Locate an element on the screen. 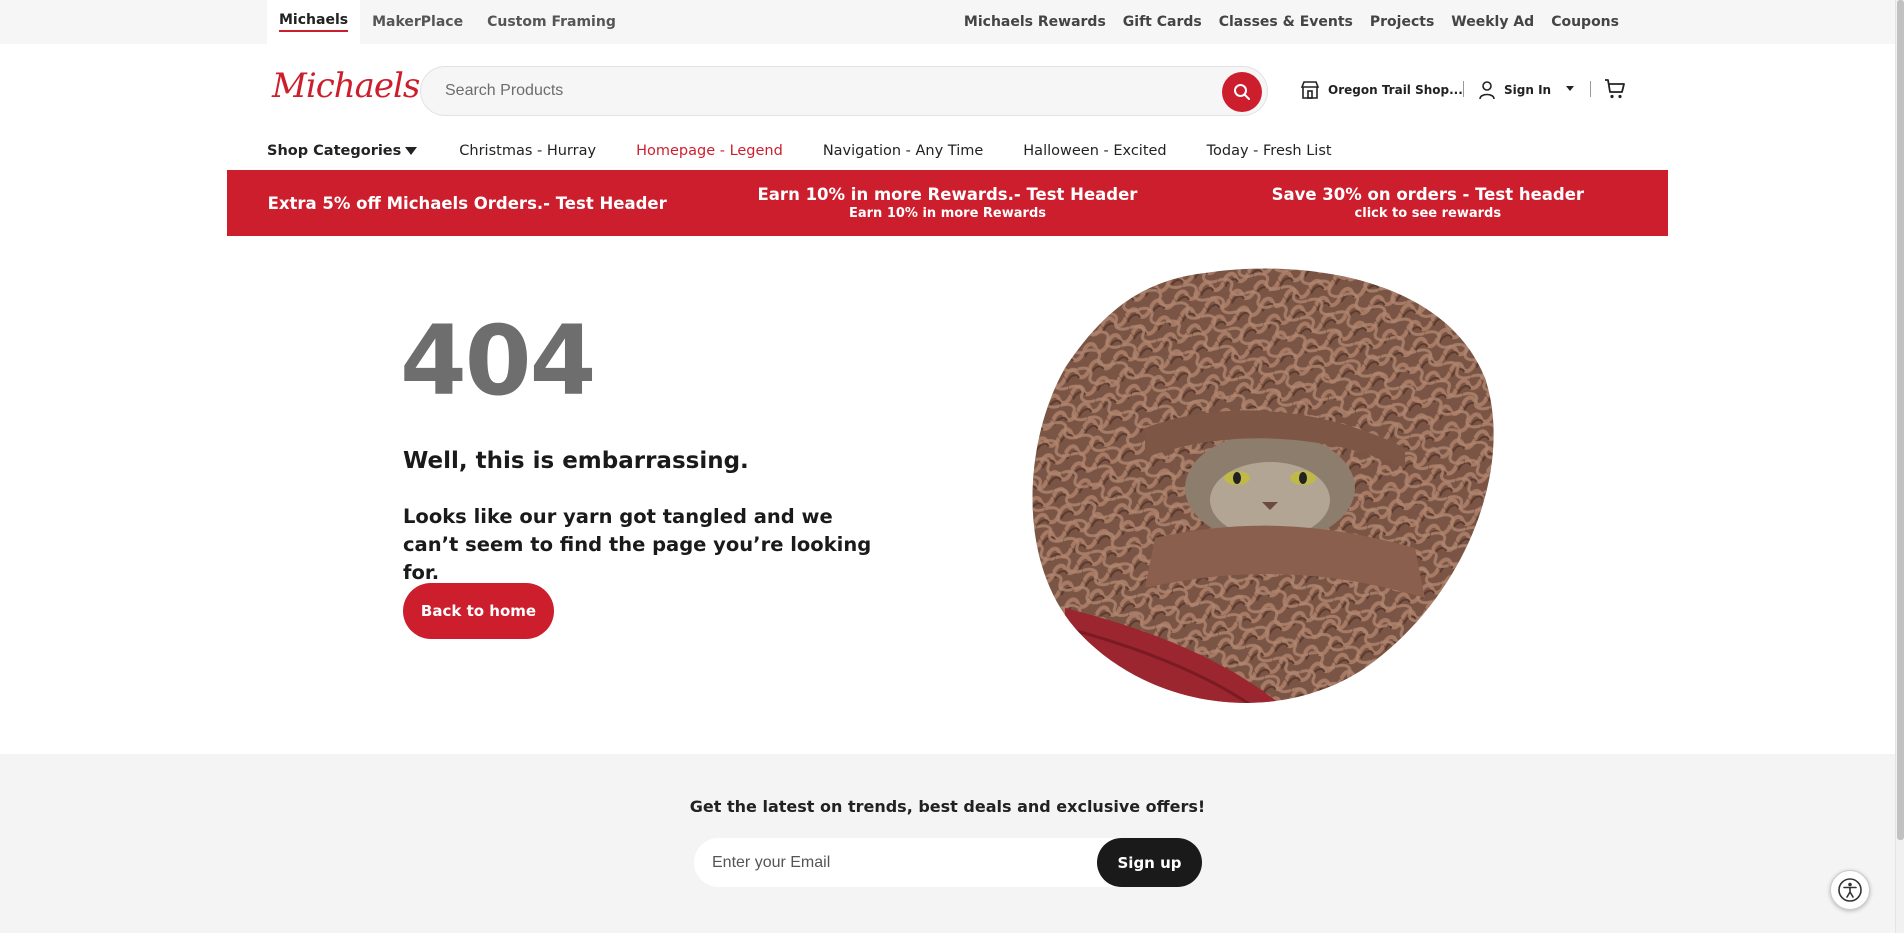 The width and height of the screenshot is (1904, 933). sign-in-label: Sign In is located at coordinates (1528, 90).